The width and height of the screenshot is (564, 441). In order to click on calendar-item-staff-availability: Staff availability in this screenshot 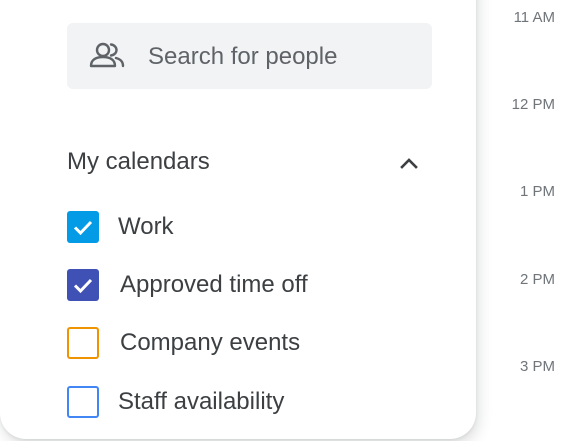, I will do `click(232, 402)`.